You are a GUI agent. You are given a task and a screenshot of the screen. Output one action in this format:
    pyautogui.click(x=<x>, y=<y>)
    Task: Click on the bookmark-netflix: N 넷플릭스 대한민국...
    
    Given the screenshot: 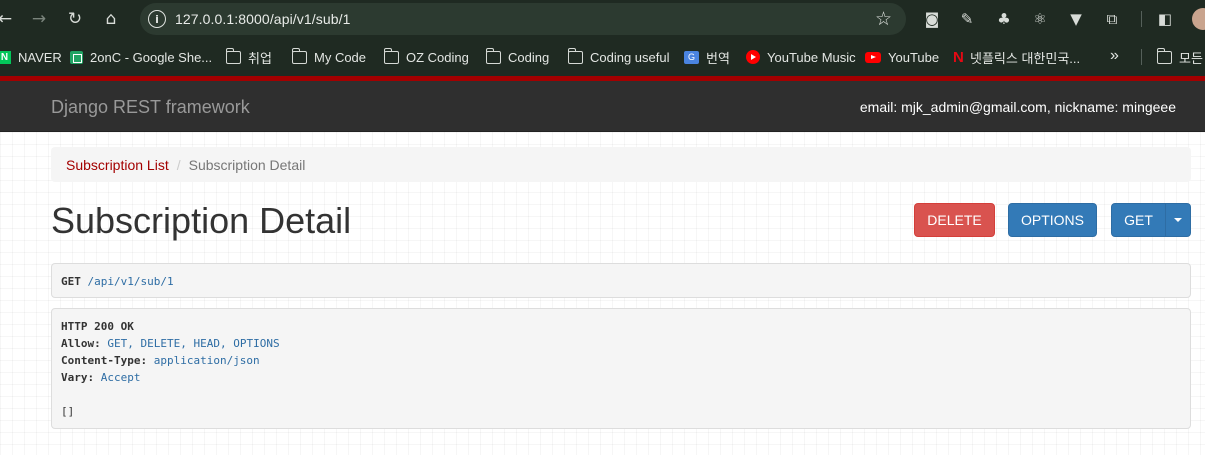 What is the action you would take?
    pyautogui.click(x=1016, y=57)
    